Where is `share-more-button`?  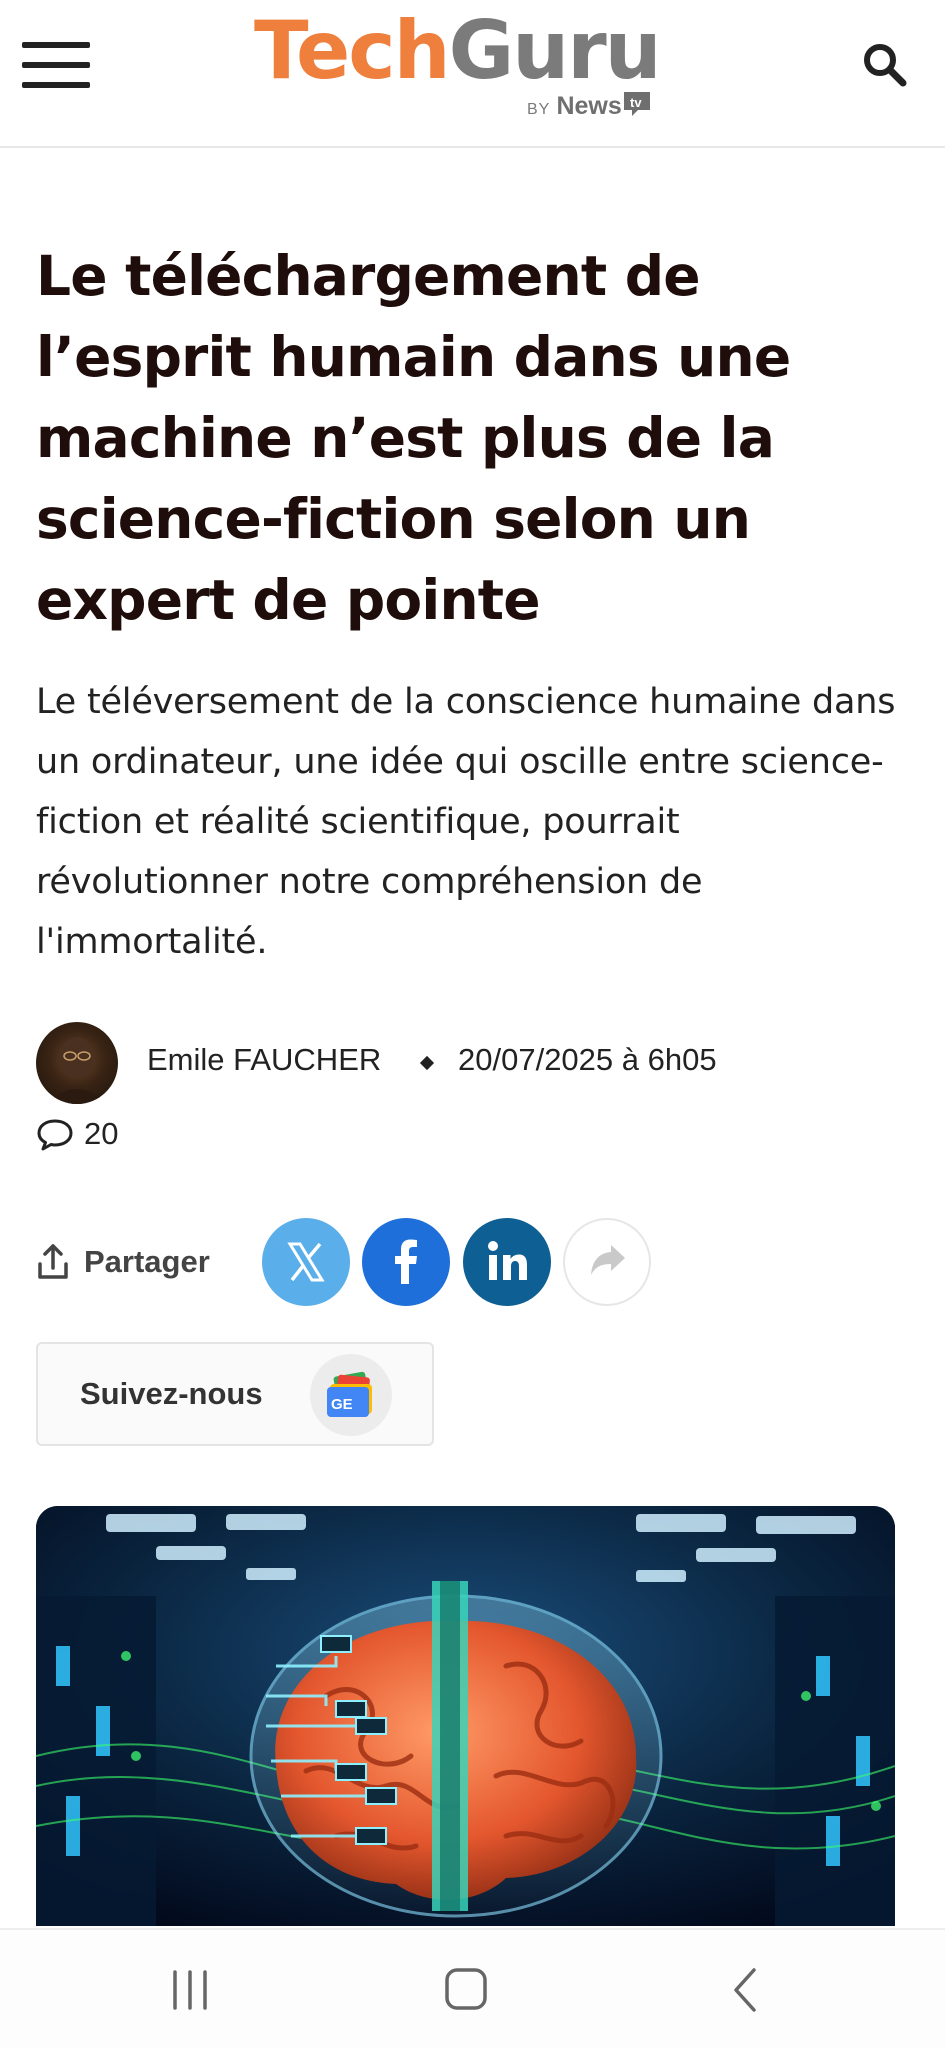 share-more-button is located at coordinates (607, 1262).